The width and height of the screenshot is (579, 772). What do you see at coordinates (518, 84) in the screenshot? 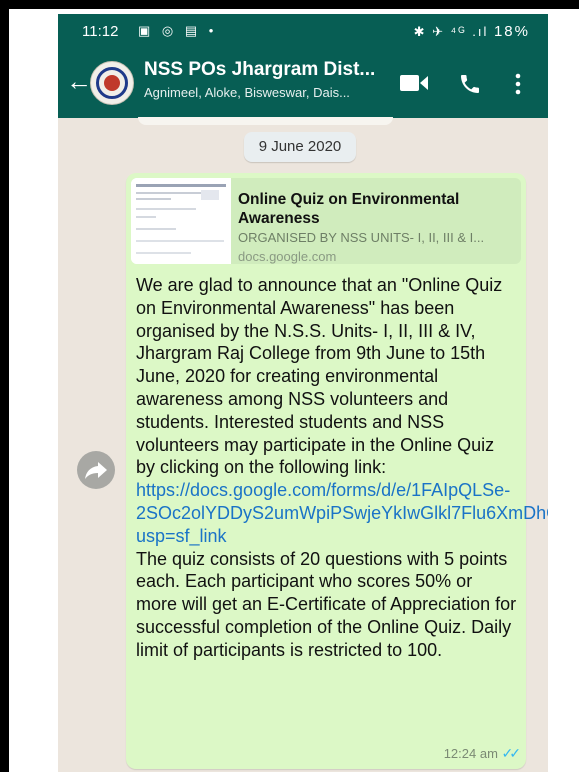
I see `overflow-menu-icon` at bounding box center [518, 84].